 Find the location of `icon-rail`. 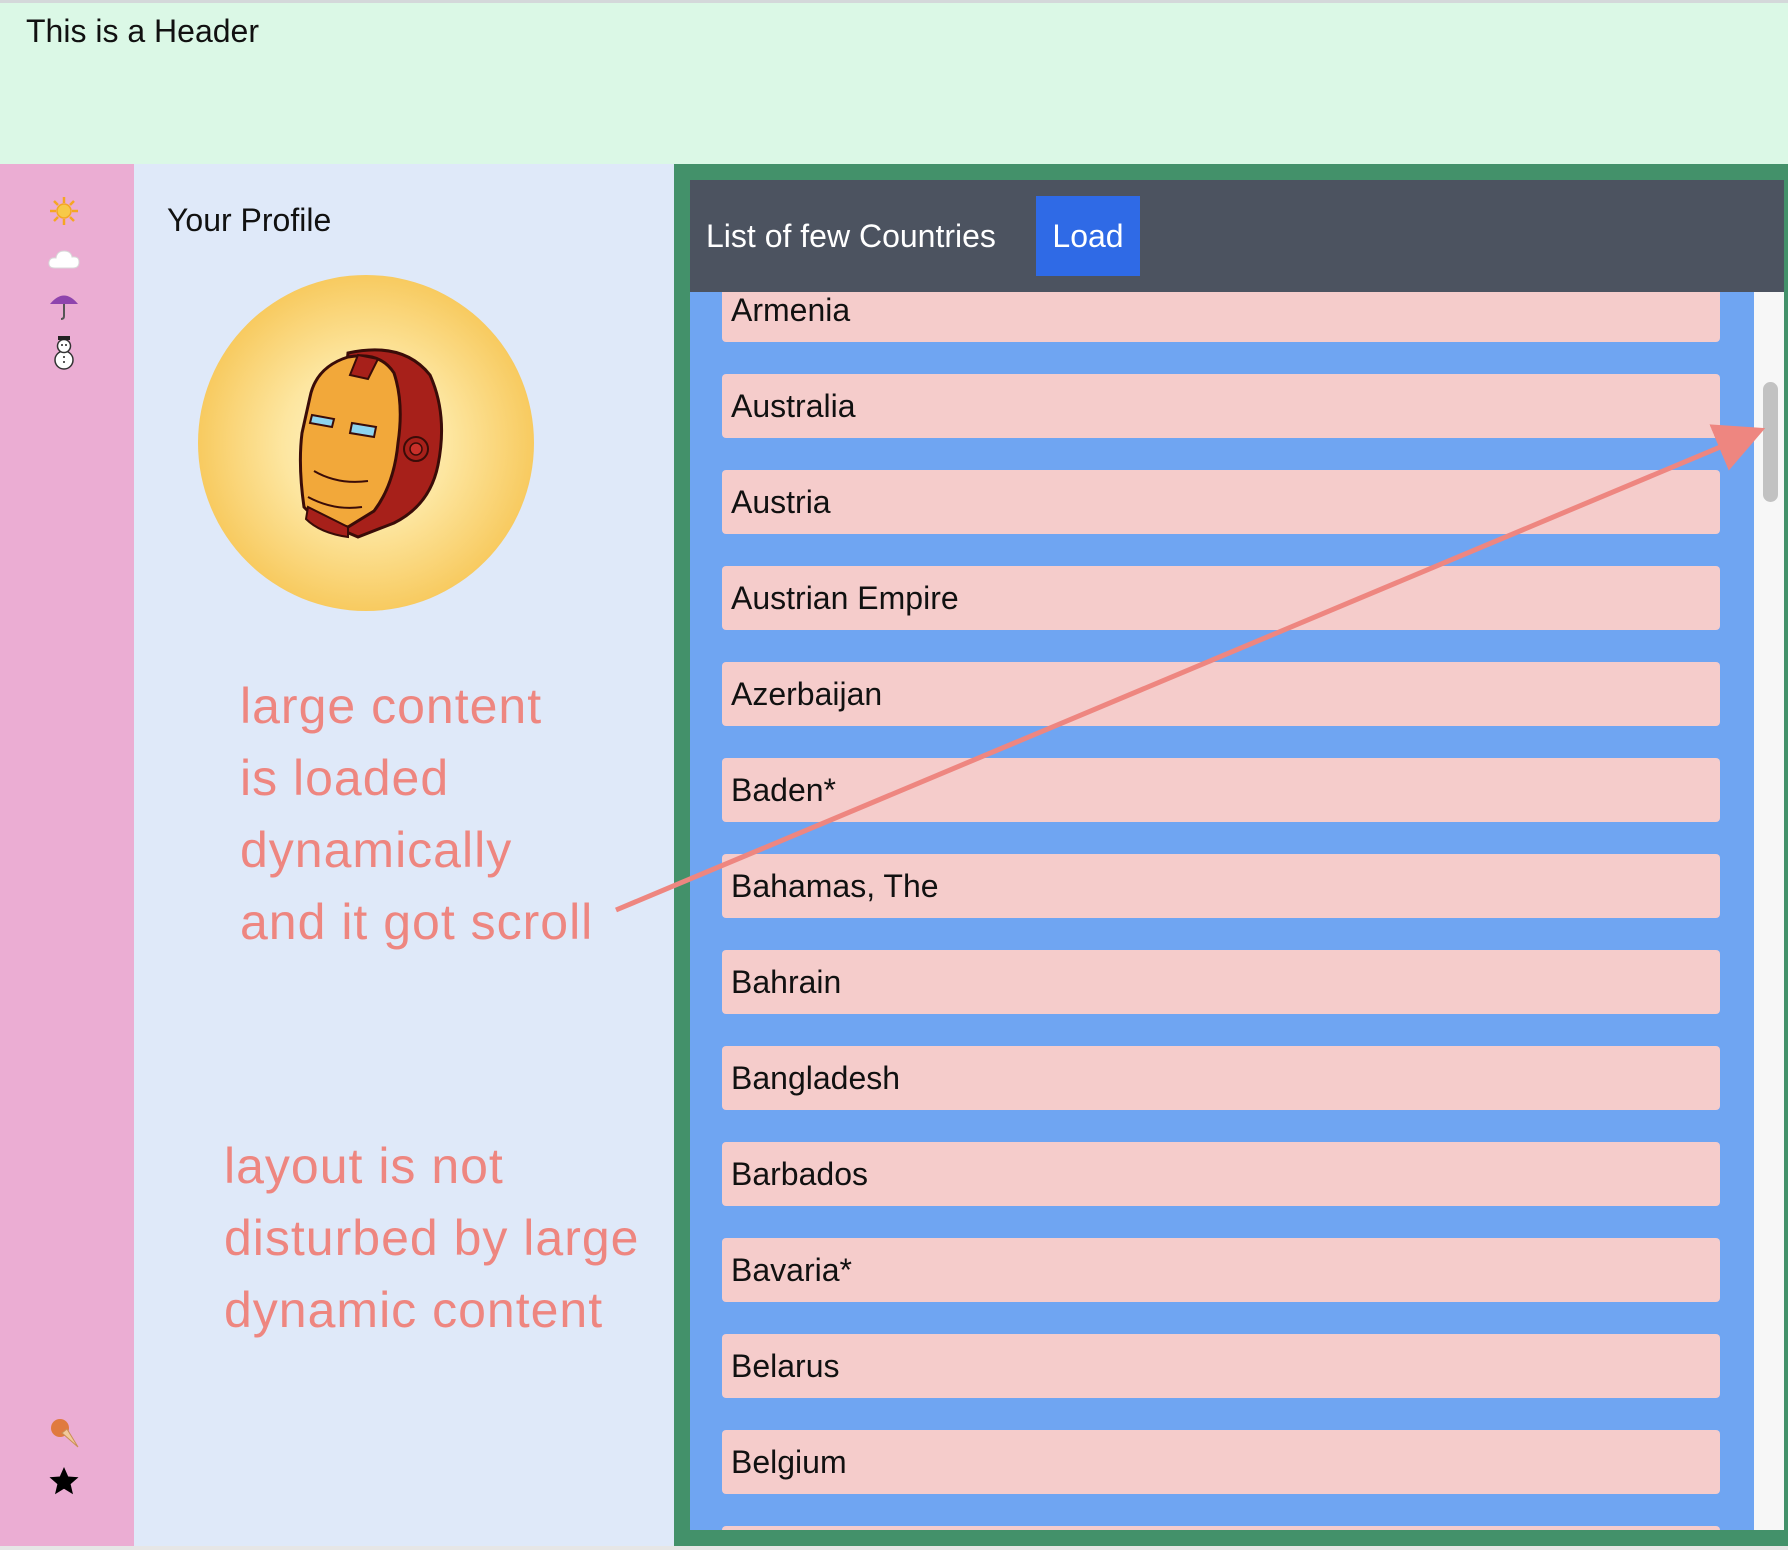

icon-rail is located at coordinates (67, 855).